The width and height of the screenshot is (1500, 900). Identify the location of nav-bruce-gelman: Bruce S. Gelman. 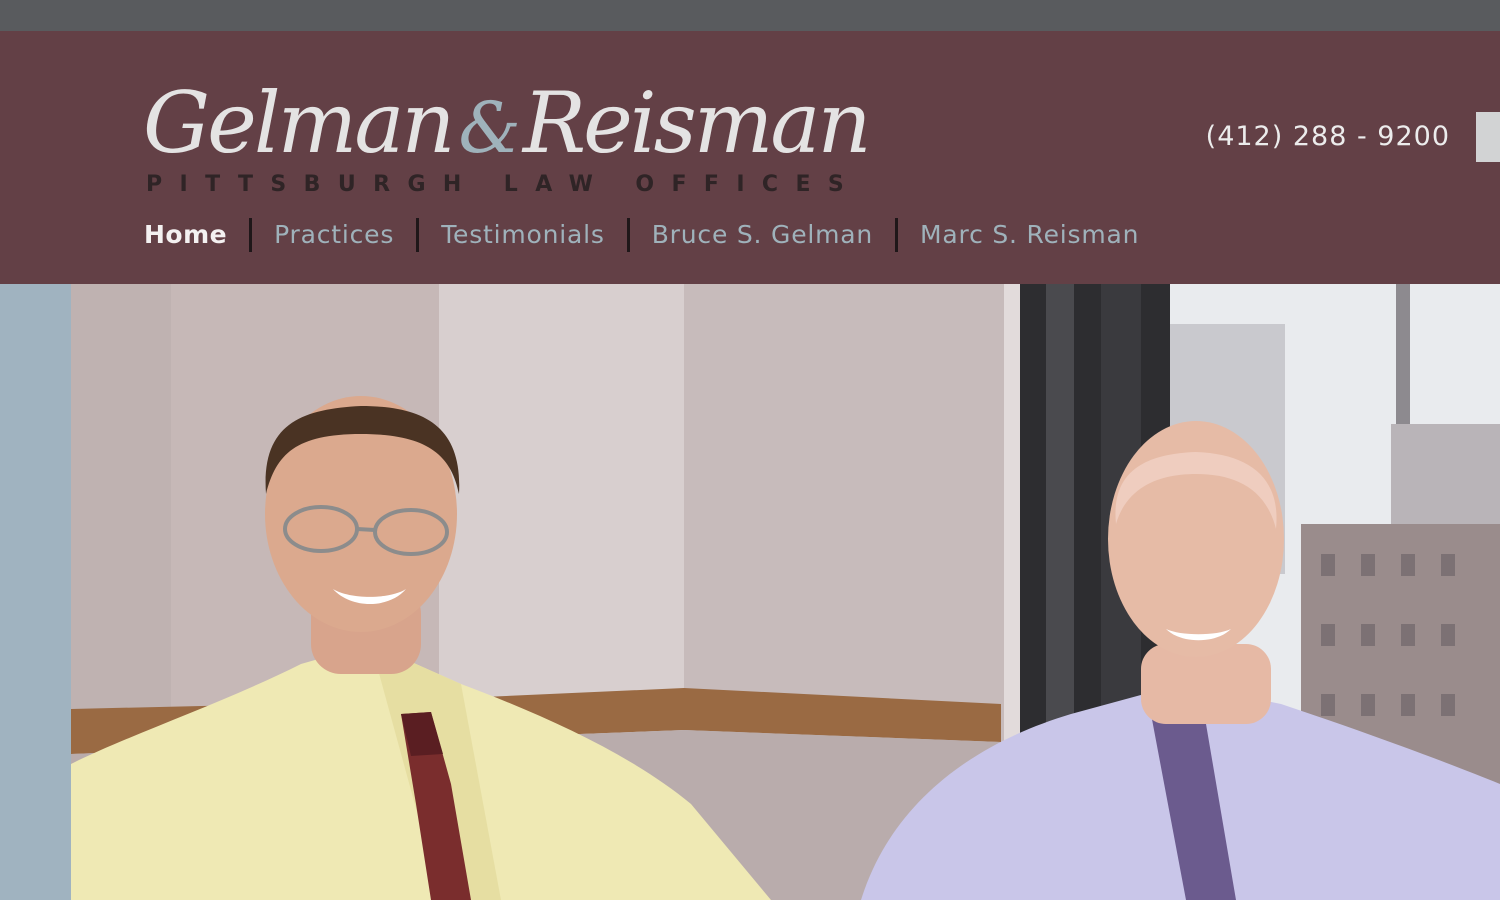
(762, 235).